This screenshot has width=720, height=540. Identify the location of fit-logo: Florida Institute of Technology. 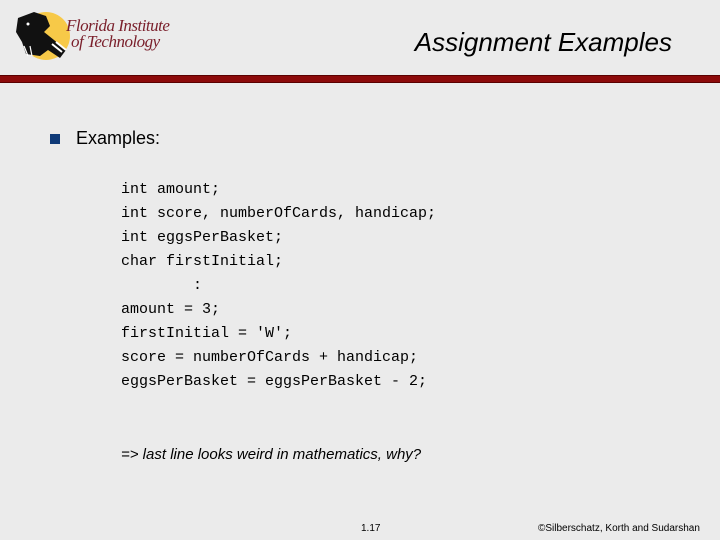
(99, 38).